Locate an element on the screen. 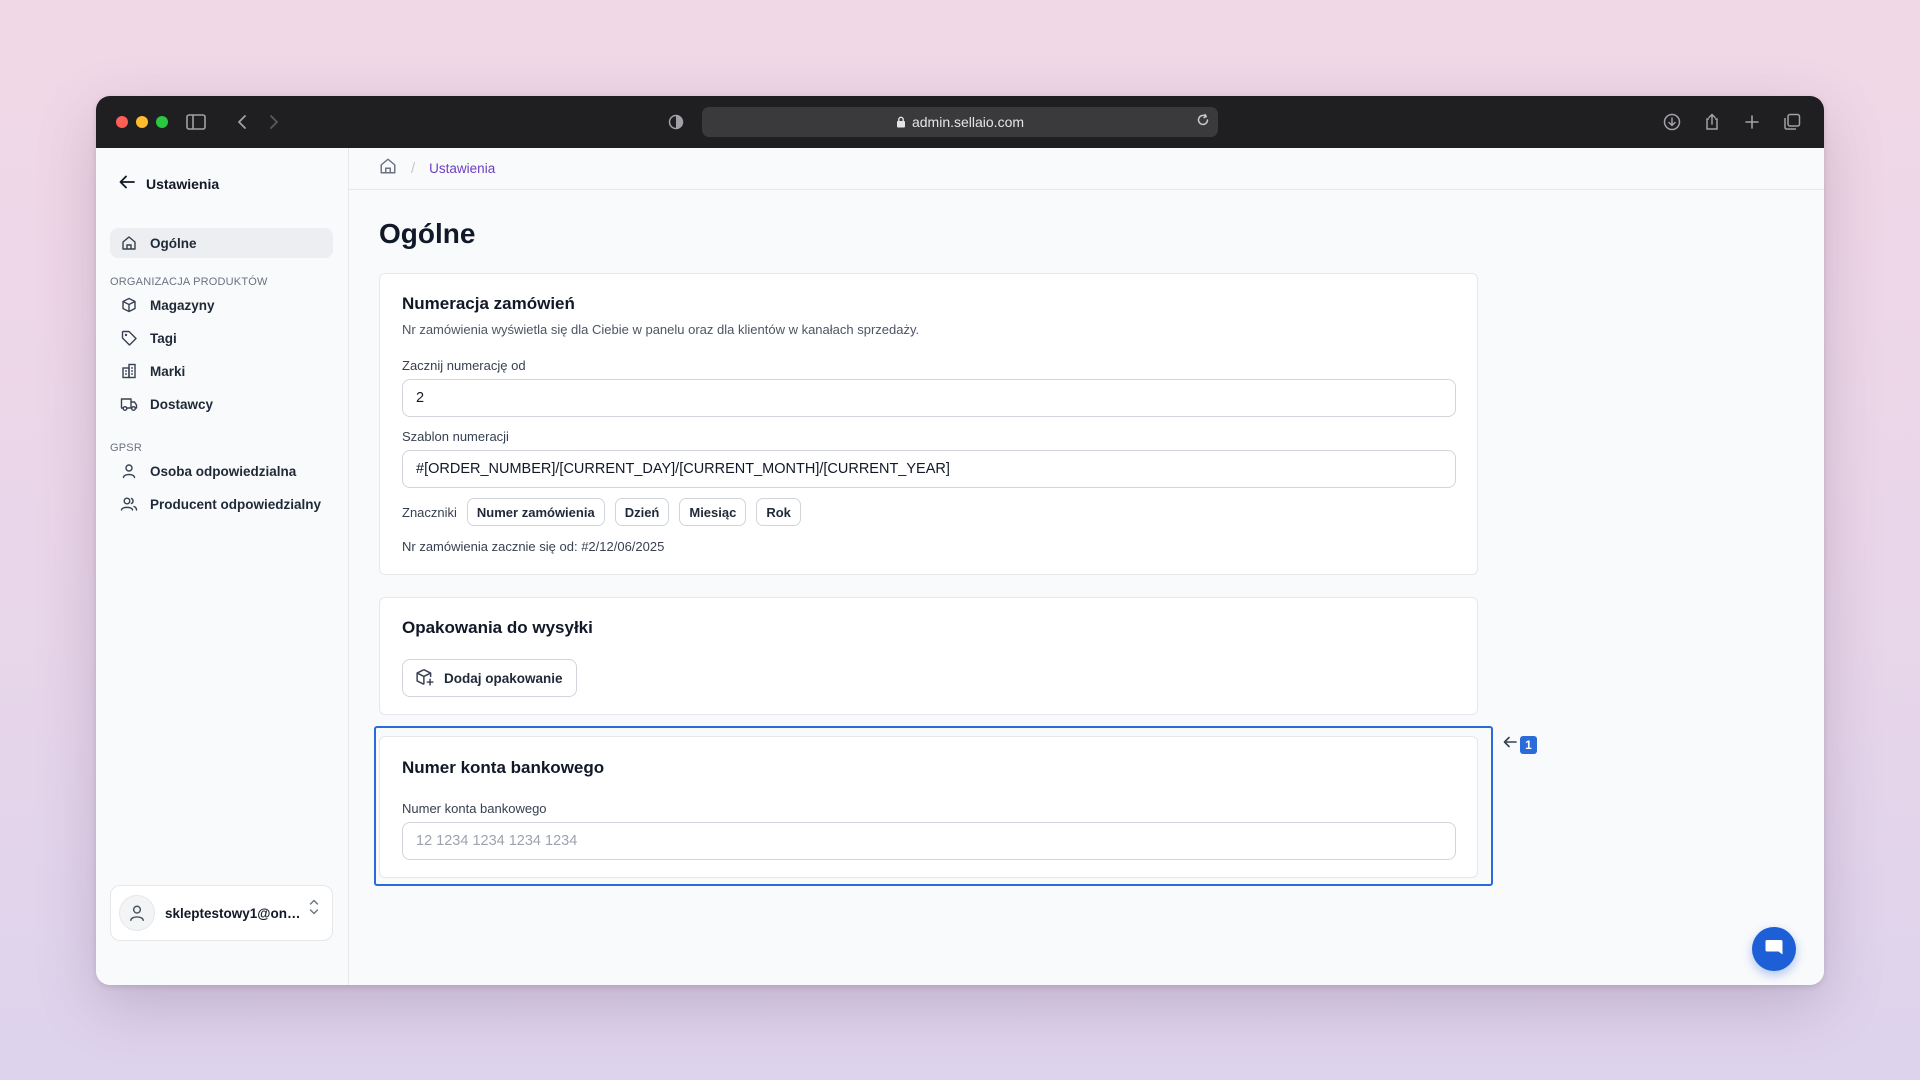  breadcrumb-current: Ustawienia is located at coordinates (462, 168).